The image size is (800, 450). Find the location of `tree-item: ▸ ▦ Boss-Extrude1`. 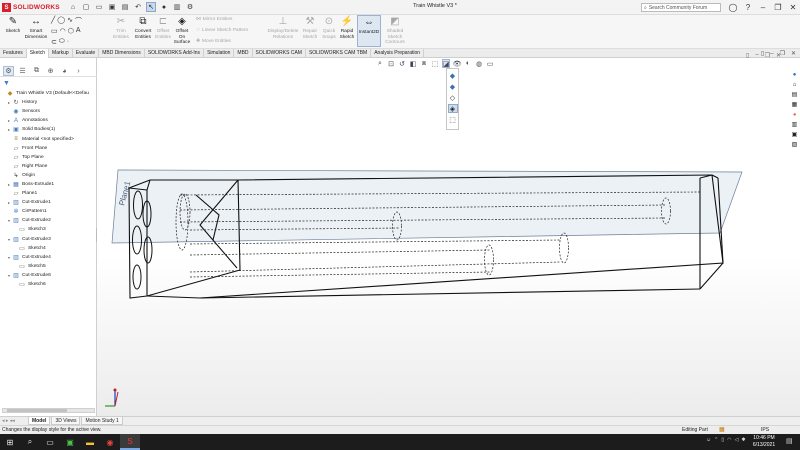

tree-item: ▸ ▦ Boss-Extrude1 is located at coordinates (48, 184).